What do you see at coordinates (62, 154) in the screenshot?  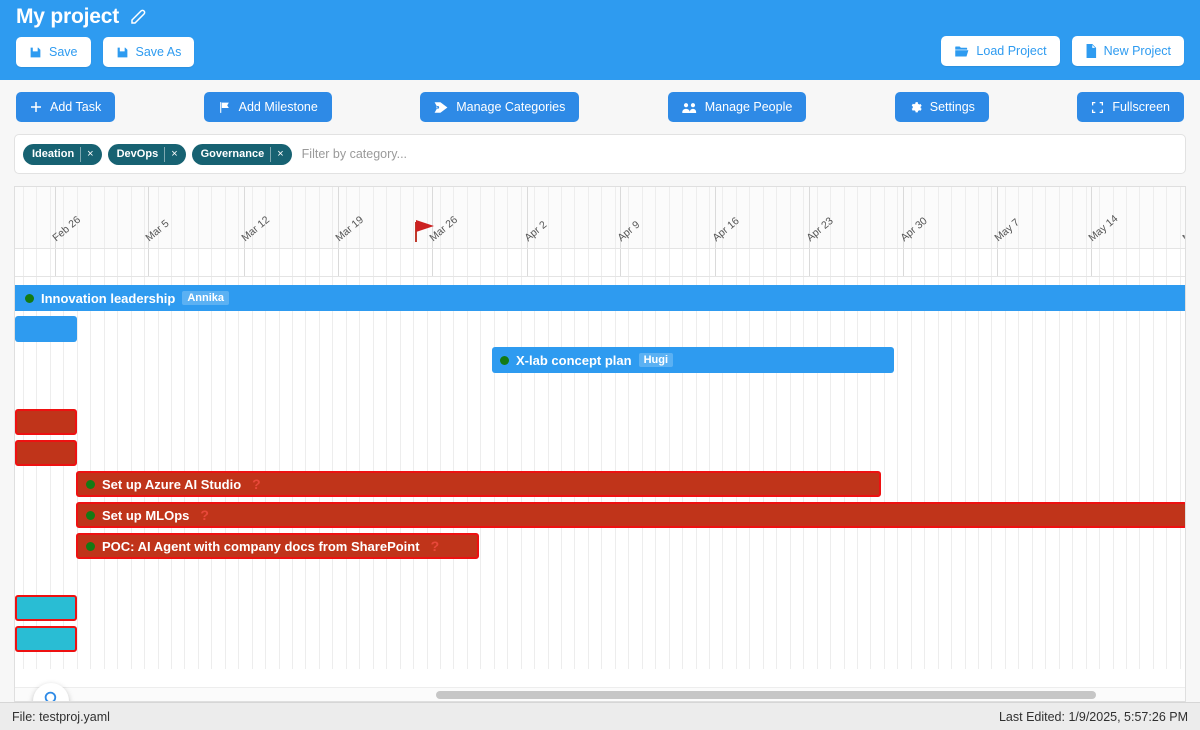 I see `filter-chip: Ideation ×` at bounding box center [62, 154].